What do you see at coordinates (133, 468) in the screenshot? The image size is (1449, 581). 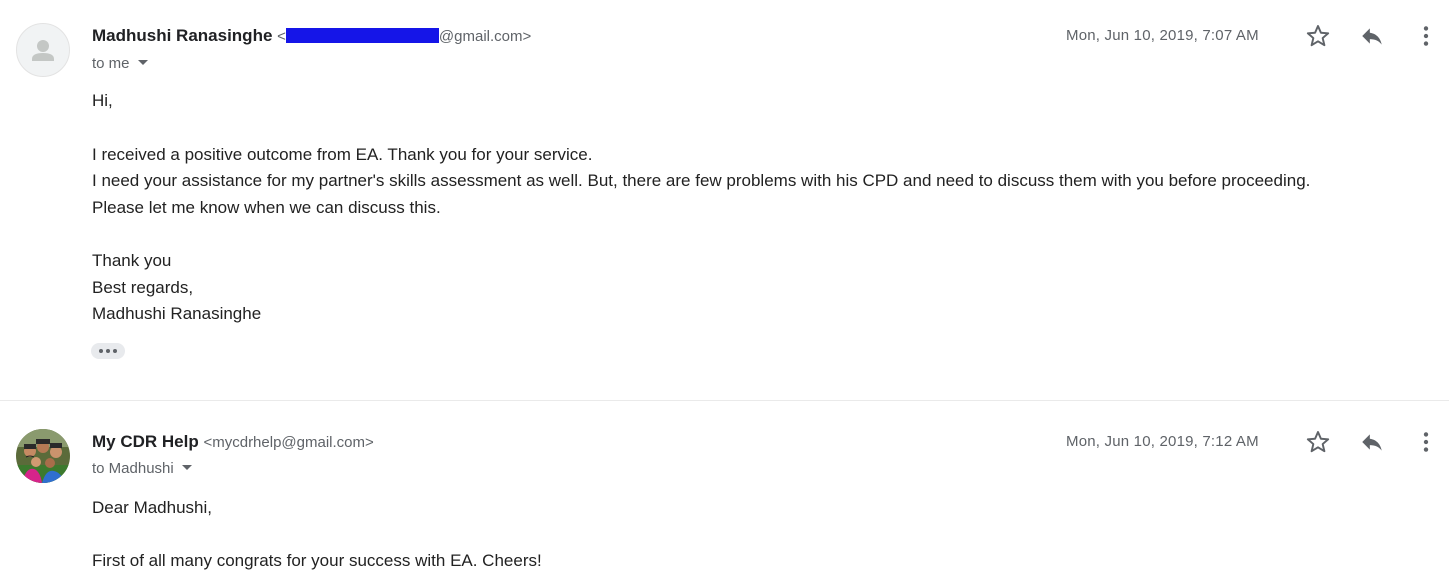 I see `recipient-label: to Madhushi` at bounding box center [133, 468].